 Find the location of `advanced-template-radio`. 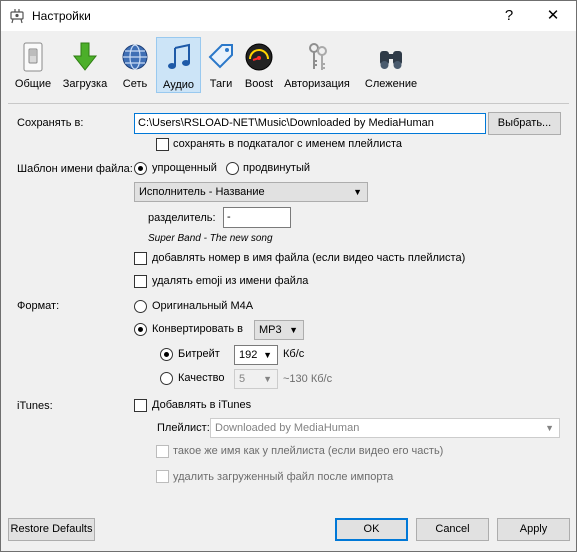

advanced-template-radio is located at coordinates (232, 168).